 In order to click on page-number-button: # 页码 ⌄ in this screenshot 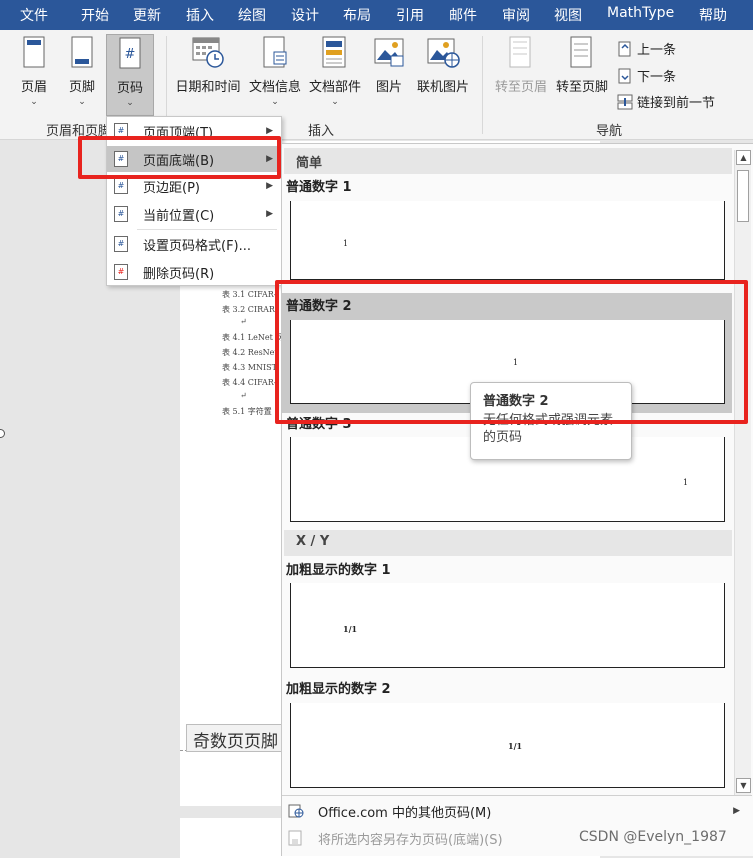, I will do `click(130, 75)`.